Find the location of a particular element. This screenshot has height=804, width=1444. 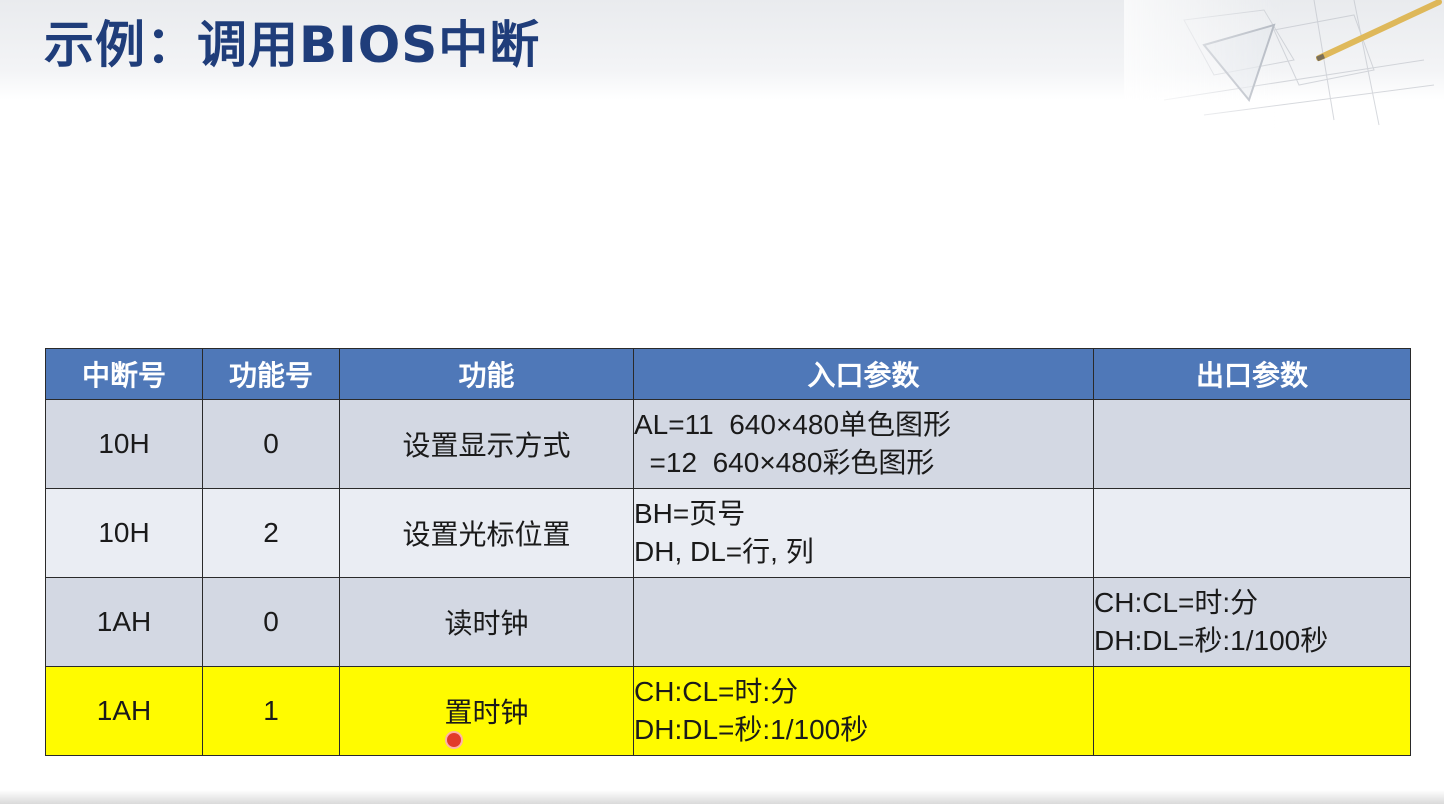

table-row: 10H 2 设置光标位置 BH=页号 DH, DL=行, 列 is located at coordinates (728, 533).